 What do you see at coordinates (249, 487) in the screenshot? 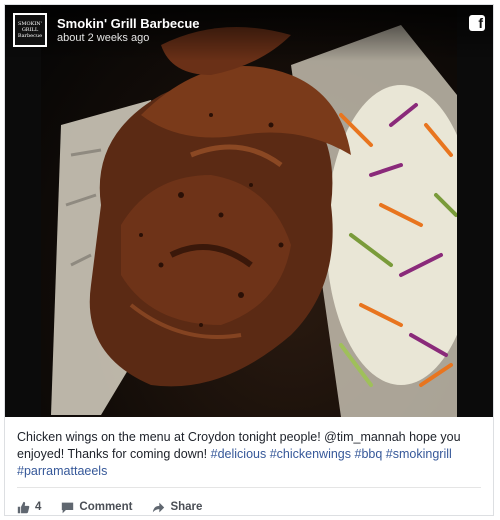
I see `actions-divider` at bounding box center [249, 487].